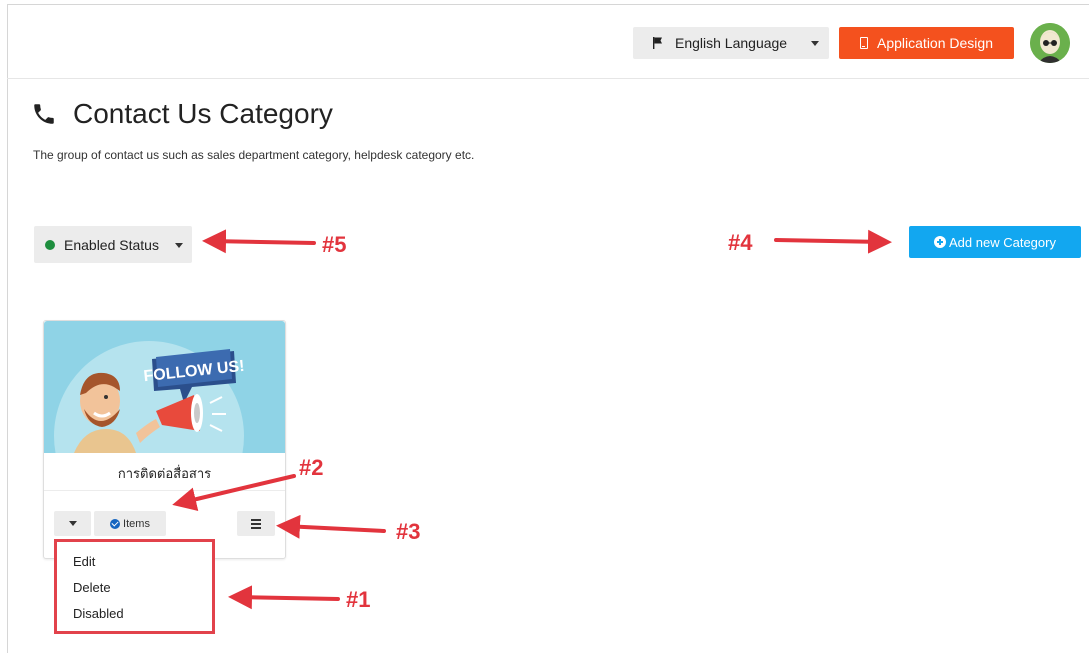  I want to click on status-filter-dropdown: Enabled Status, so click(113, 244).